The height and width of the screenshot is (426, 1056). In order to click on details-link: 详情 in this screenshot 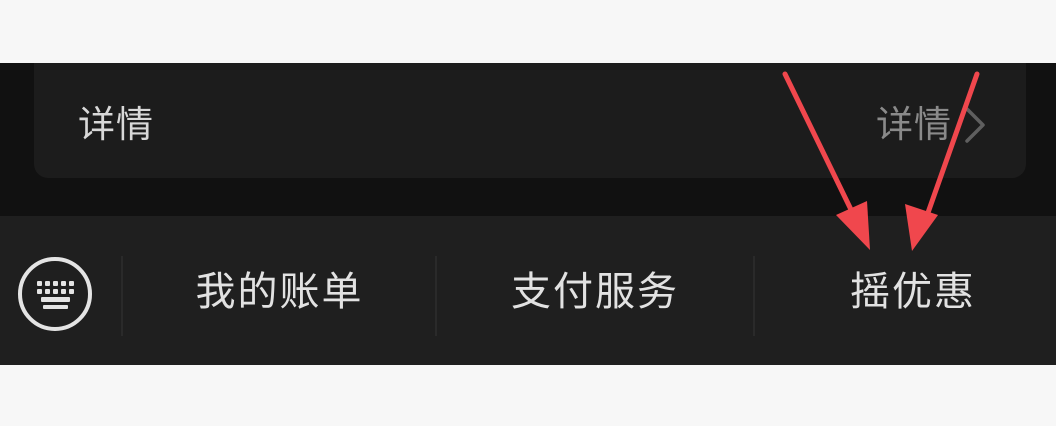, I will do `click(932, 125)`.